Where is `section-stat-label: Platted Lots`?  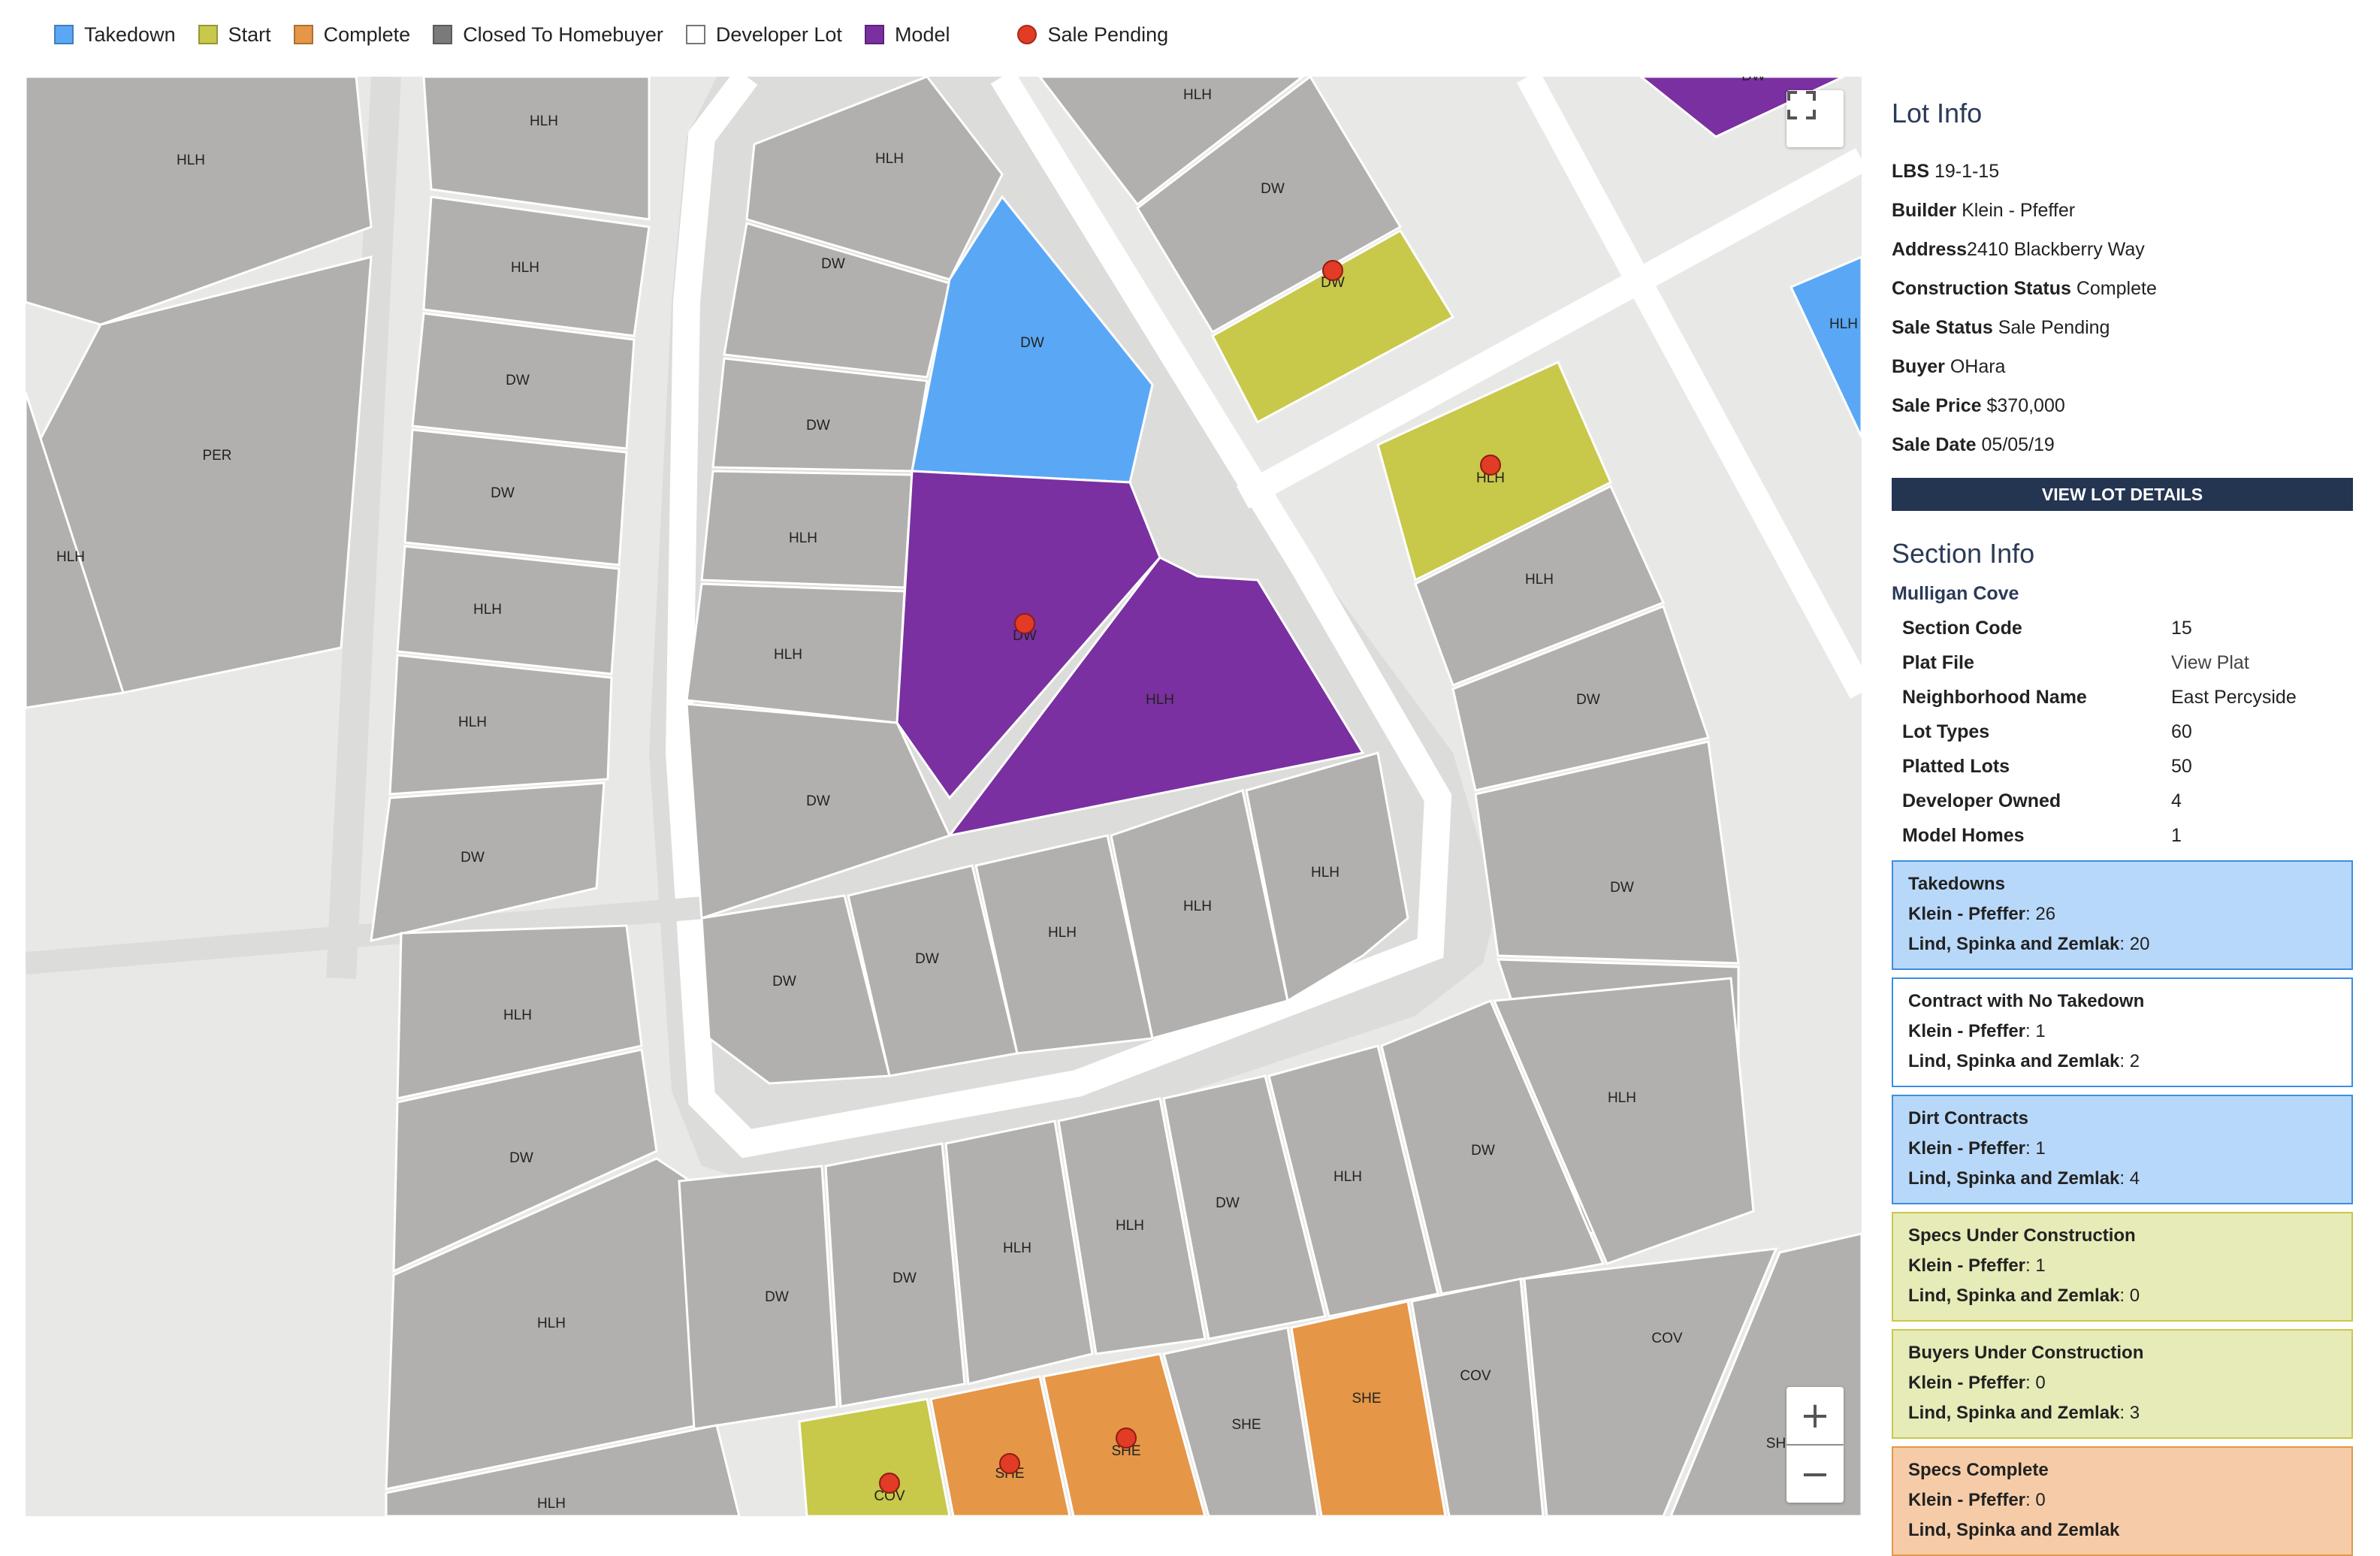 section-stat-label: Platted Lots is located at coordinates (1956, 766).